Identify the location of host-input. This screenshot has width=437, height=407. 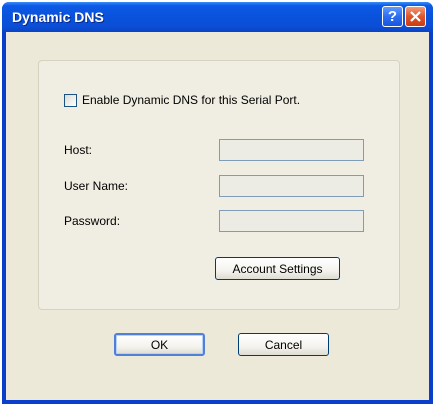
(291, 150).